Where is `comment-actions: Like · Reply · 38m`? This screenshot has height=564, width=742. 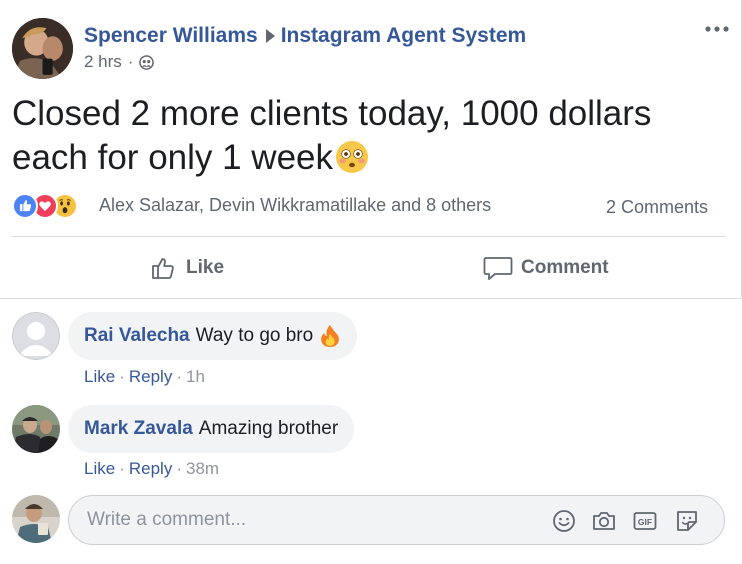 comment-actions: Like · Reply · 38m is located at coordinates (151, 469).